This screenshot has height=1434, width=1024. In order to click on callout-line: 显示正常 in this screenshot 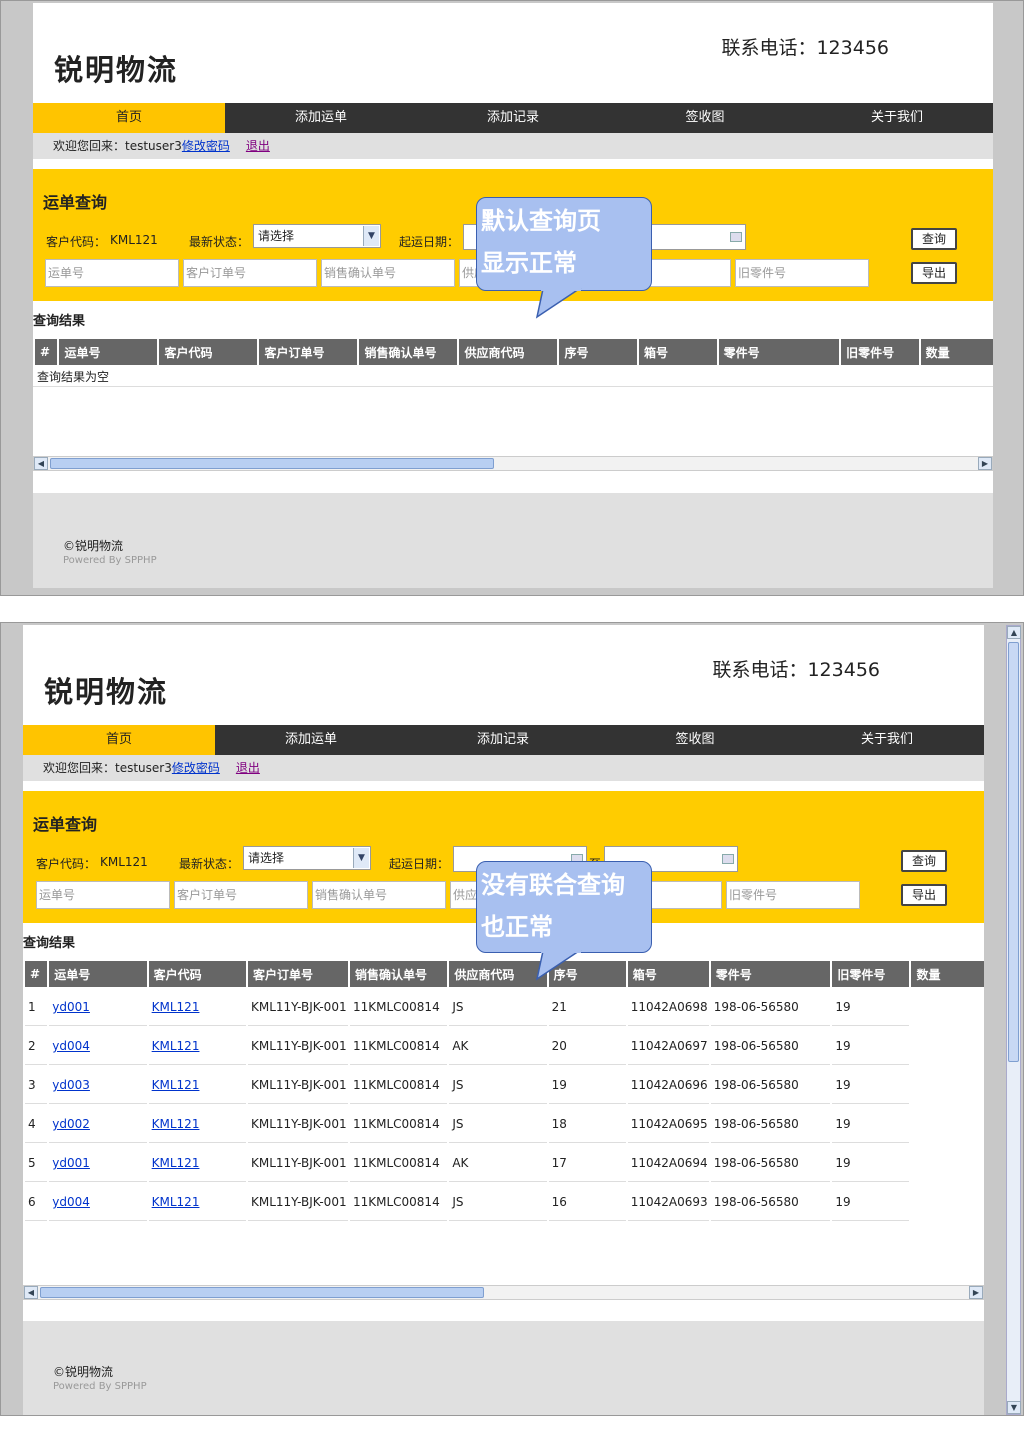, I will do `click(529, 263)`.